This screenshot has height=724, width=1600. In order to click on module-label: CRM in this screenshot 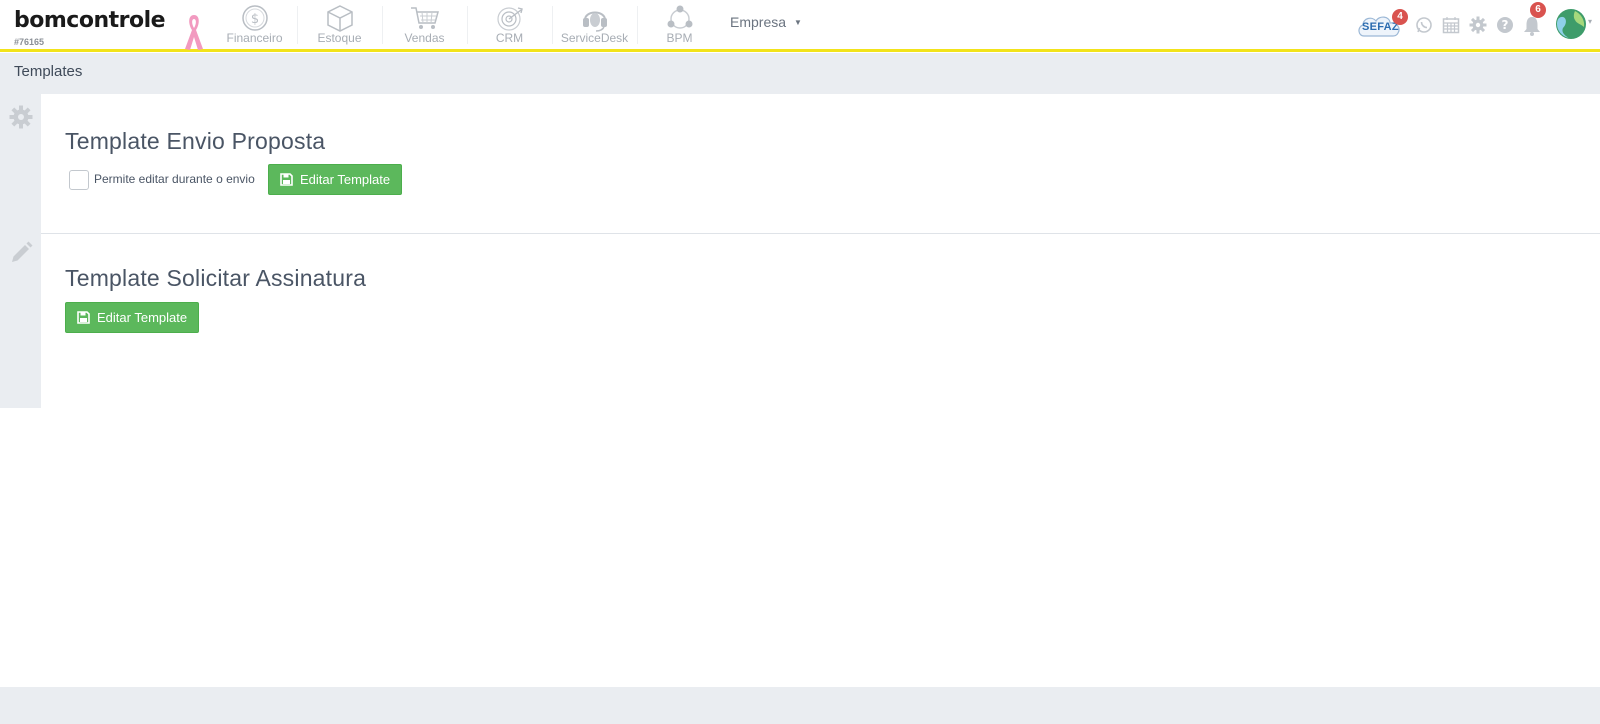, I will do `click(509, 38)`.